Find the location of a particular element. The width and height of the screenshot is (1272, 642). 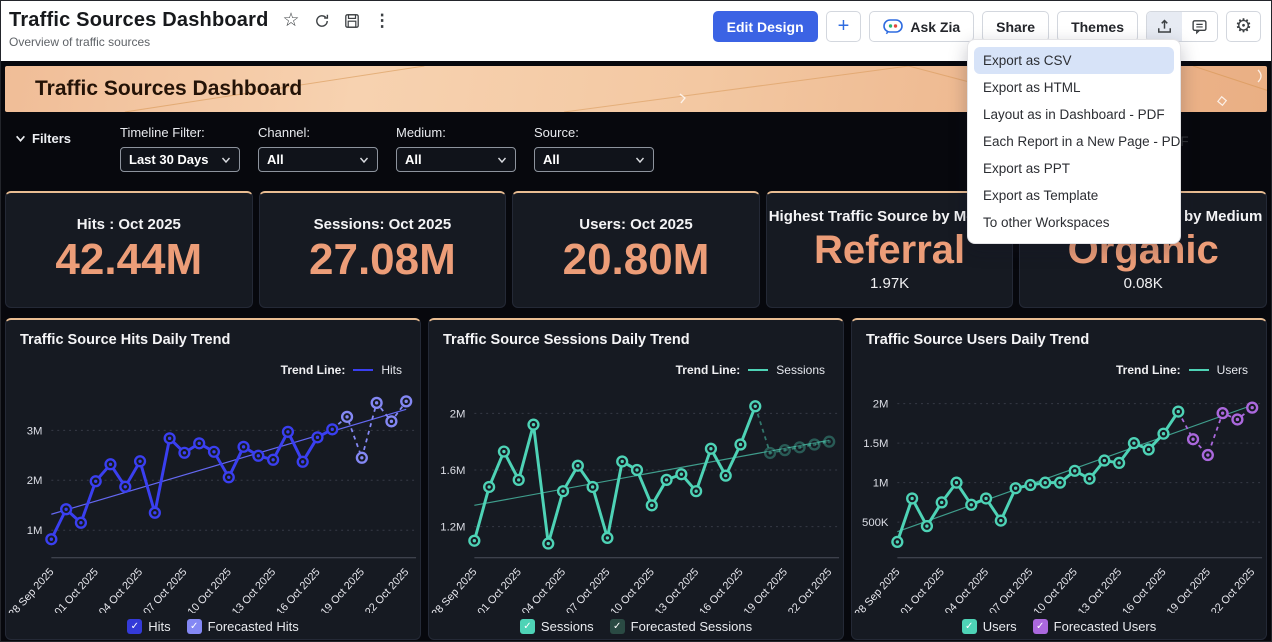

svg-text: 1.2M is located at coordinates (452, 528).